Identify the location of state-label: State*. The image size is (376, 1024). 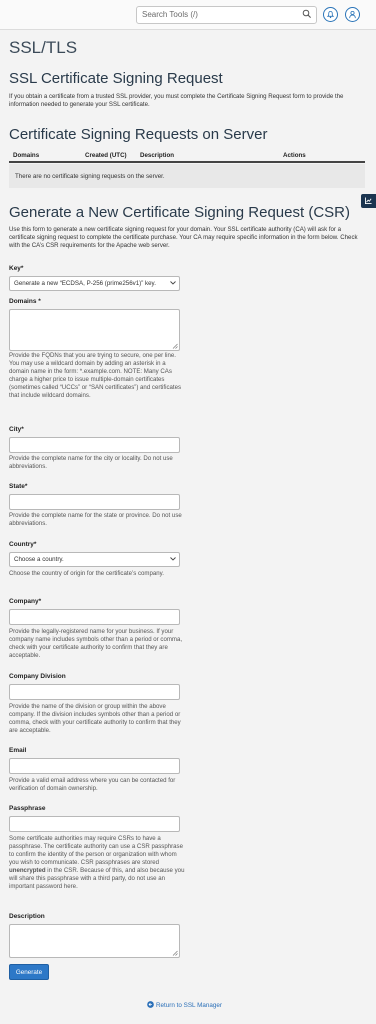
(18, 486).